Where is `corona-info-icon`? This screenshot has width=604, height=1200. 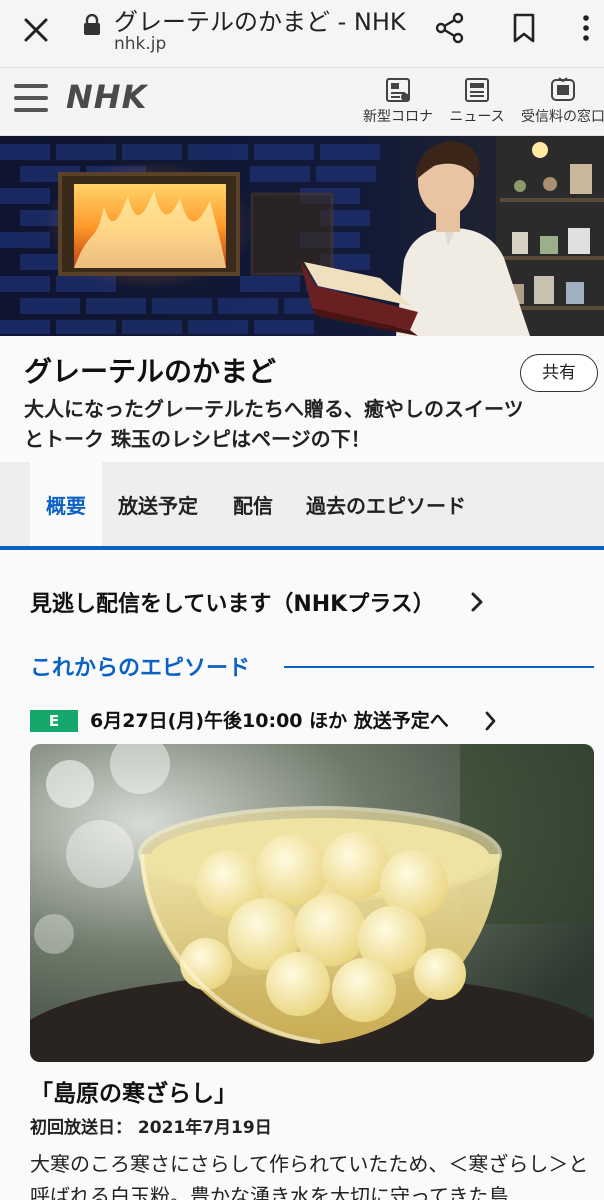 corona-info-icon is located at coordinates (398, 90).